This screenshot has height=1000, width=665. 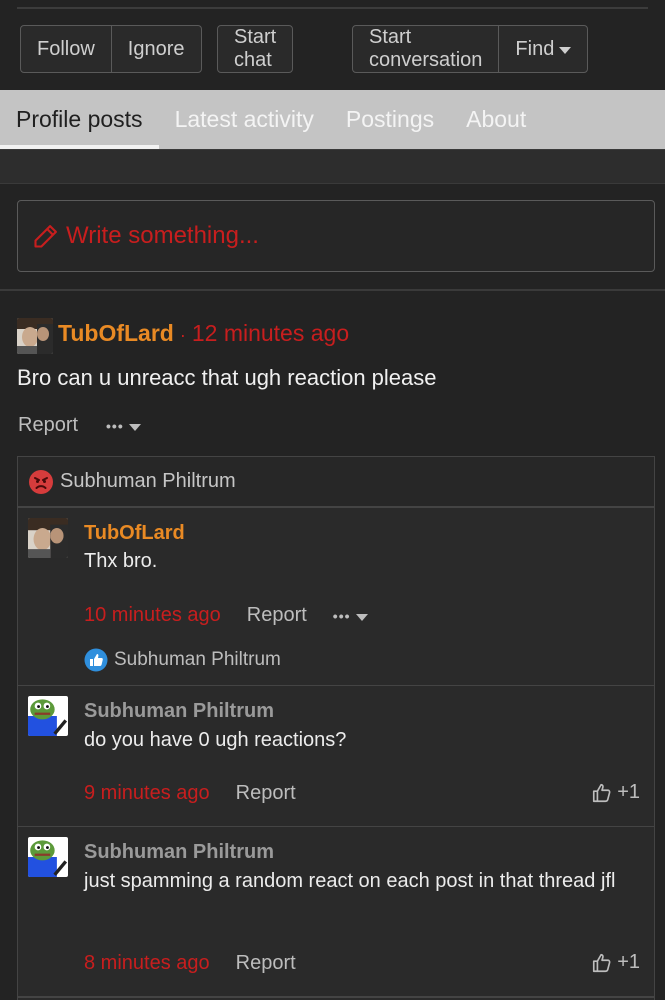 I want to click on comment-body: Thx bro., so click(x=121, y=561).